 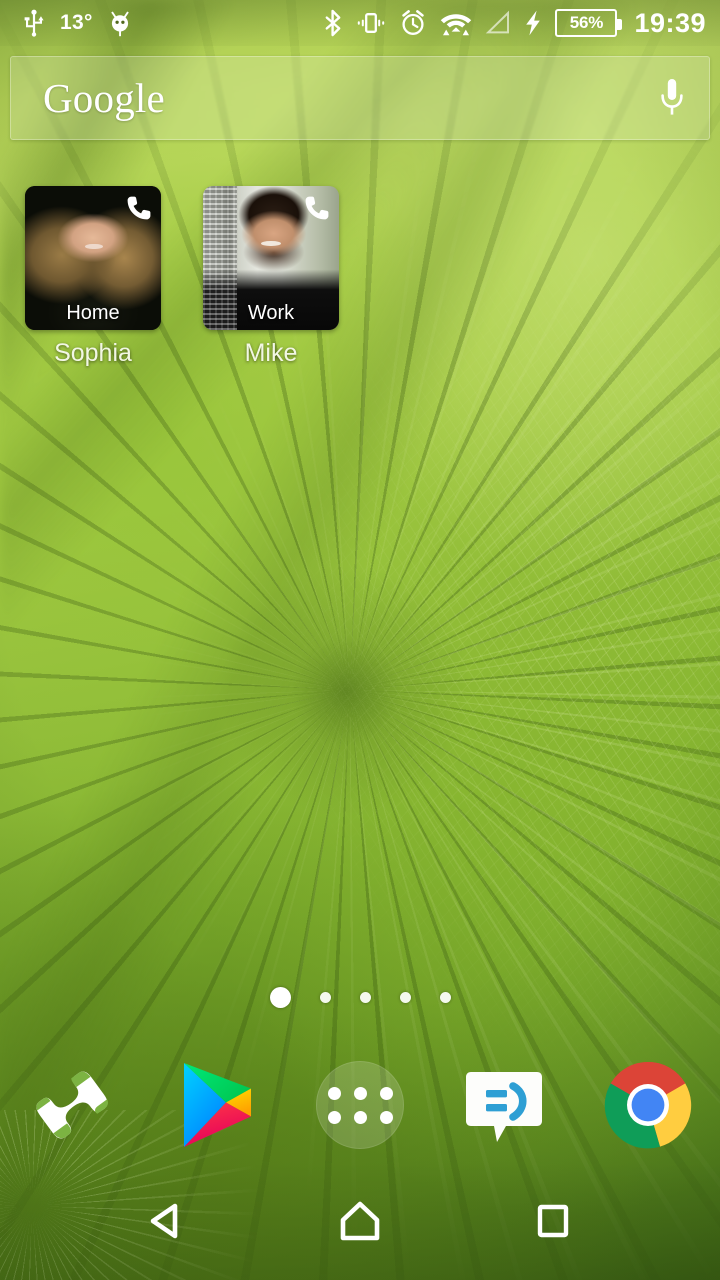 I want to click on status-bar-left-icons: 13°, so click(x=77, y=23).